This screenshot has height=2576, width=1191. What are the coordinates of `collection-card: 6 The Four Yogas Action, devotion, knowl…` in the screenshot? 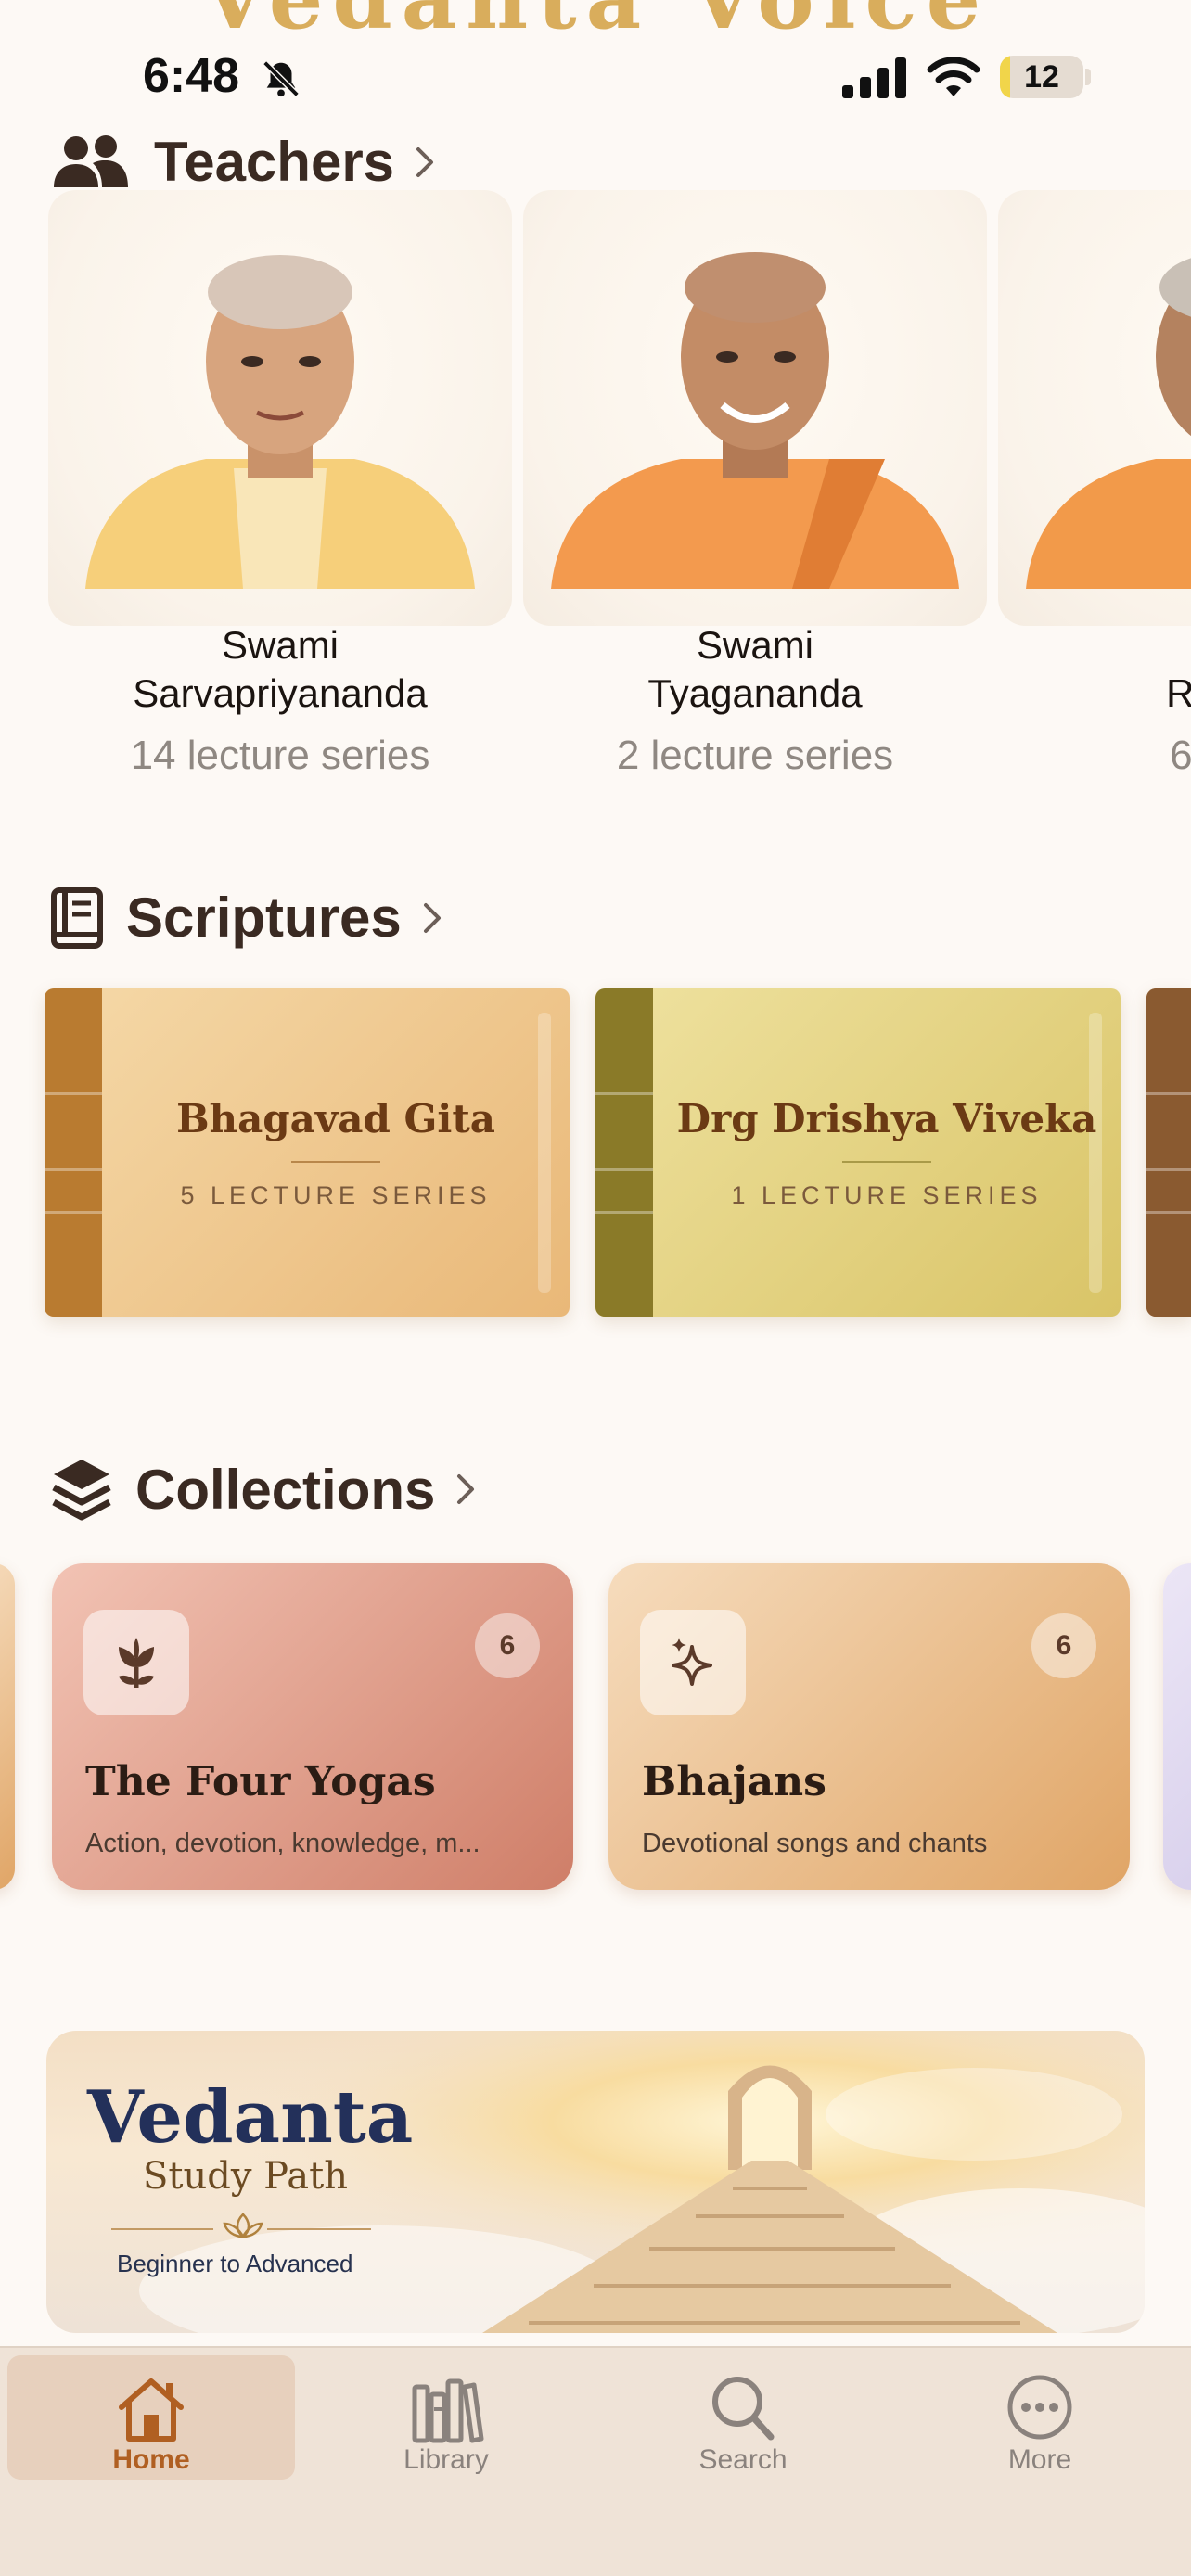 It's located at (312, 1726).